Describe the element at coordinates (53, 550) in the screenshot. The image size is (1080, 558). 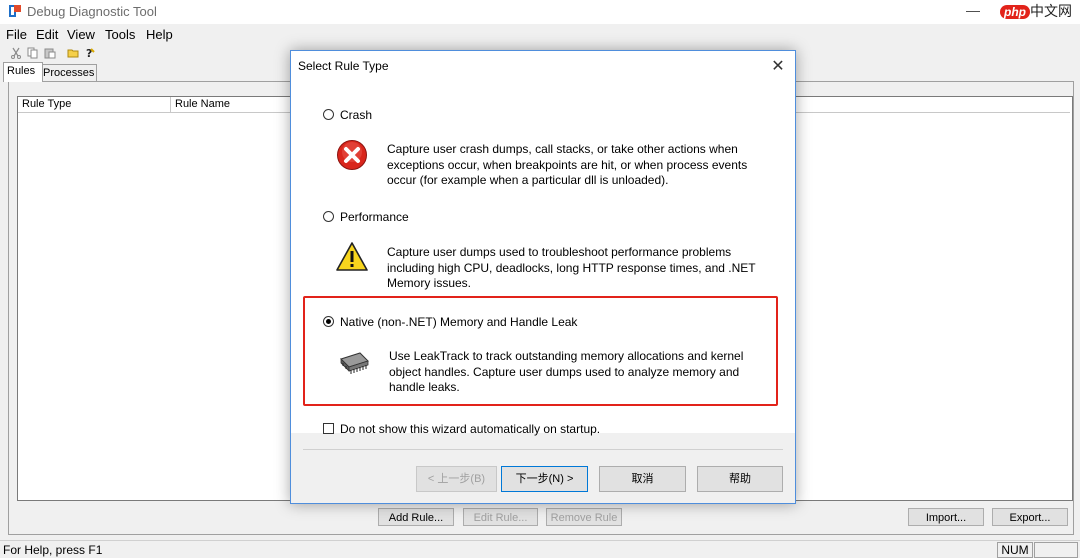
I see `status-help-text: For Help, press F1` at that location.